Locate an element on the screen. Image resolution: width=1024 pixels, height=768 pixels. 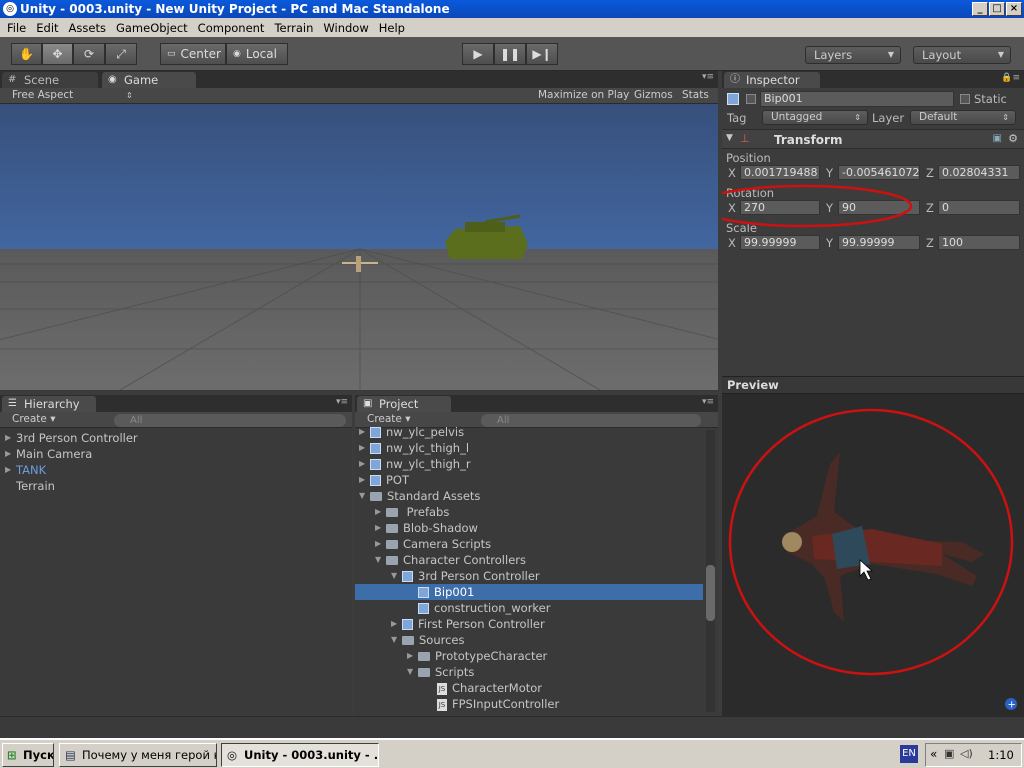
static-checkbox is located at coordinates (965, 99).